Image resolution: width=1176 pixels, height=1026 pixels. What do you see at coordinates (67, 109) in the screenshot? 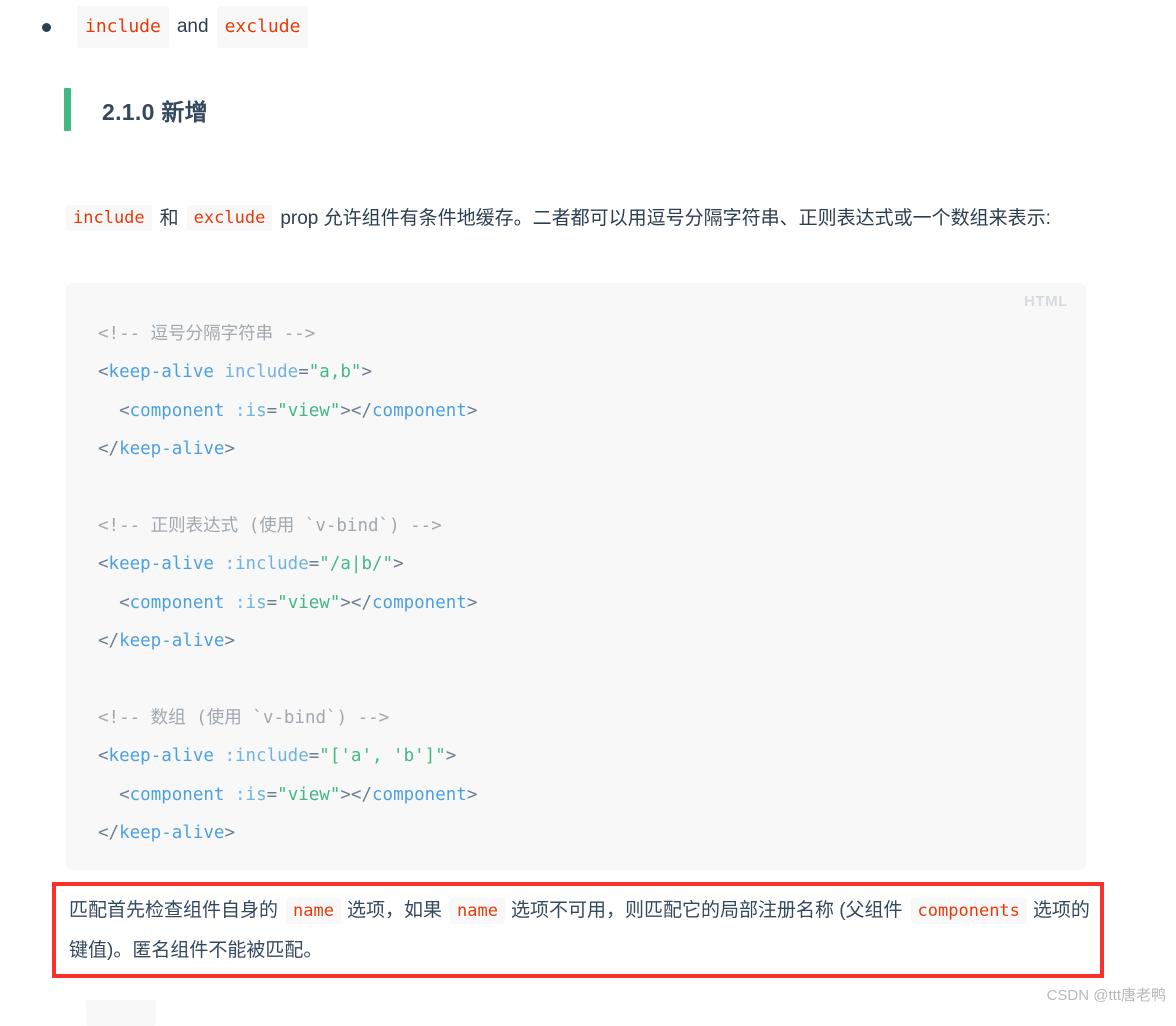
I see `accent-bar` at bounding box center [67, 109].